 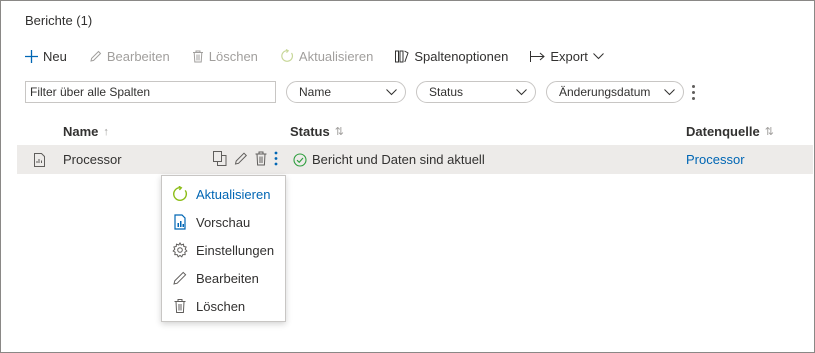 What do you see at coordinates (476, 92) in the screenshot?
I see `status-filter-dropdown: Status` at bounding box center [476, 92].